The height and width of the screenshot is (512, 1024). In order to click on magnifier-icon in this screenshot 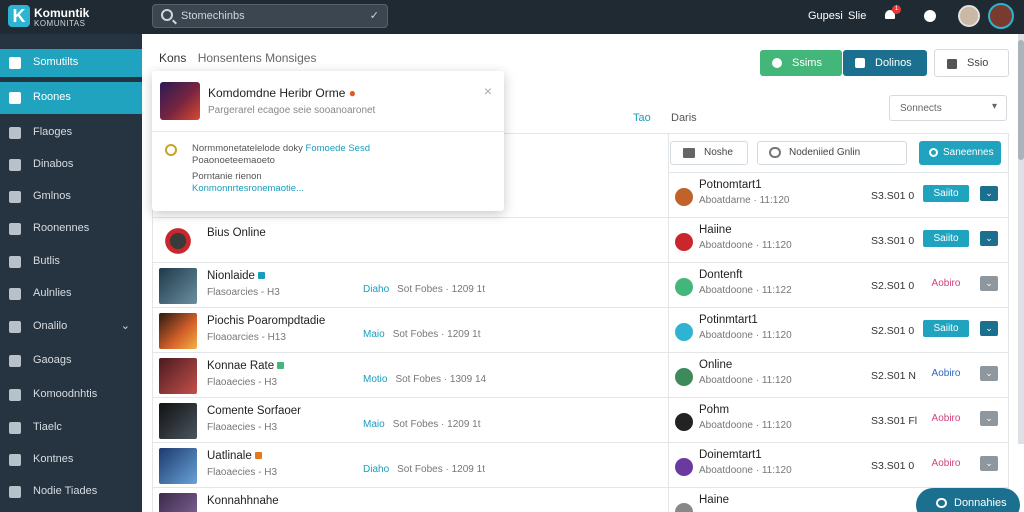, I will do `click(171, 150)`.